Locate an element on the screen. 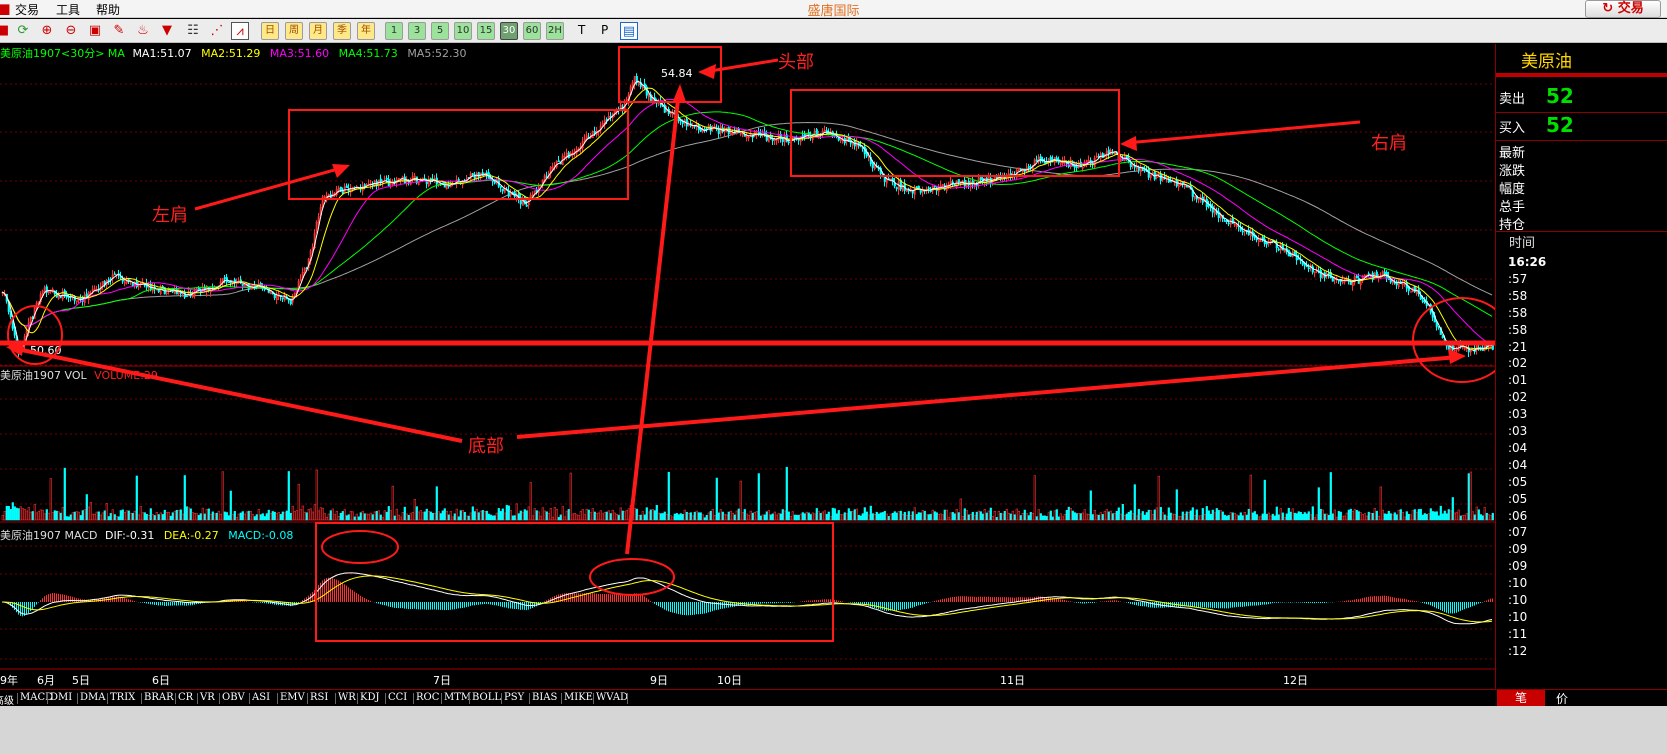 This screenshot has width=1667, height=754. date-label-4: 7日 is located at coordinates (442, 680).